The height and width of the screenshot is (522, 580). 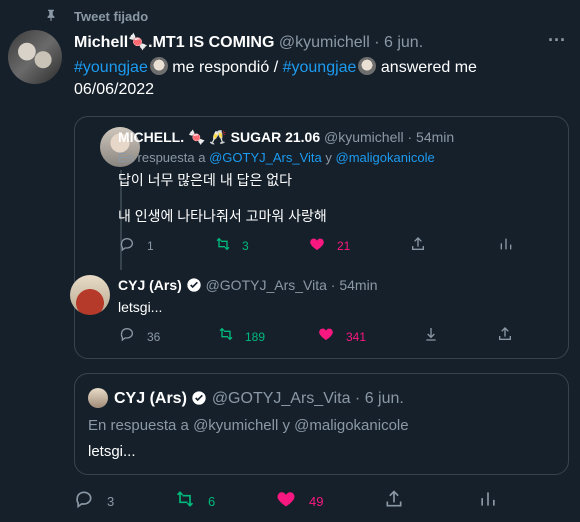 What do you see at coordinates (379, 398) in the screenshot?
I see `quote2-time: · 6 jun.` at bounding box center [379, 398].